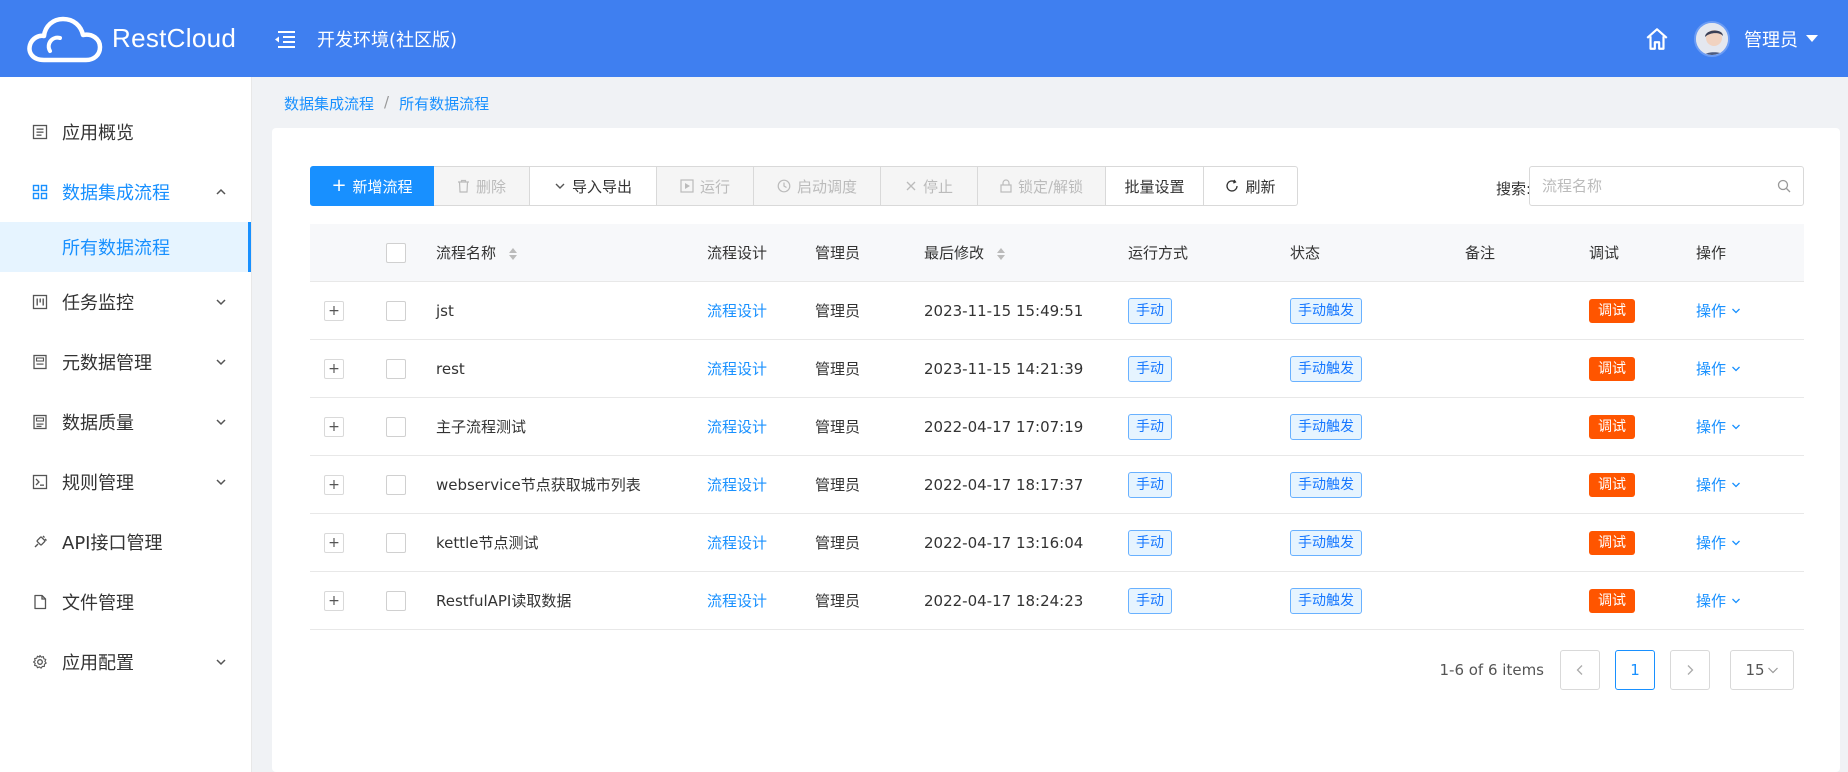 The width and height of the screenshot is (1848, 772). I want to click on search-label: 搜索:, so click(1514, 189).